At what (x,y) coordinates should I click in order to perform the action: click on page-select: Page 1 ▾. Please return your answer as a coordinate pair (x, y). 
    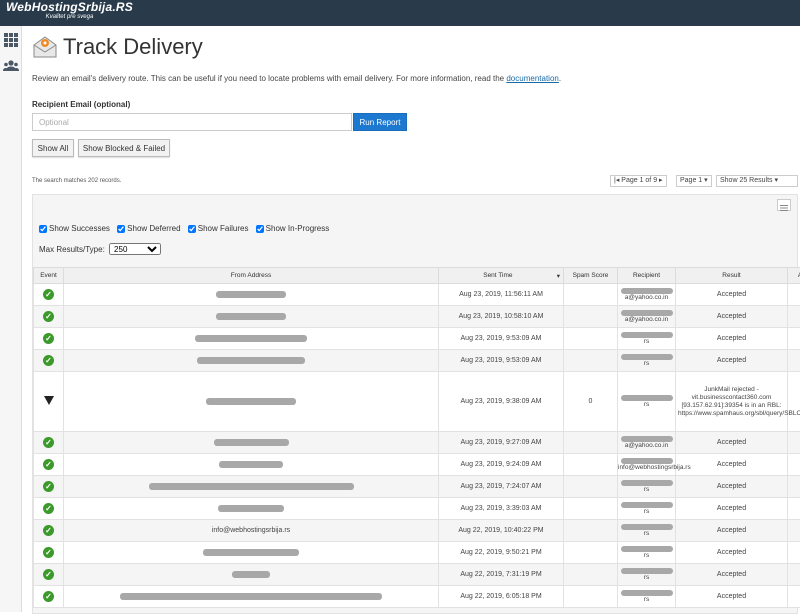
    Looking at the image, I should click on (694, 181).